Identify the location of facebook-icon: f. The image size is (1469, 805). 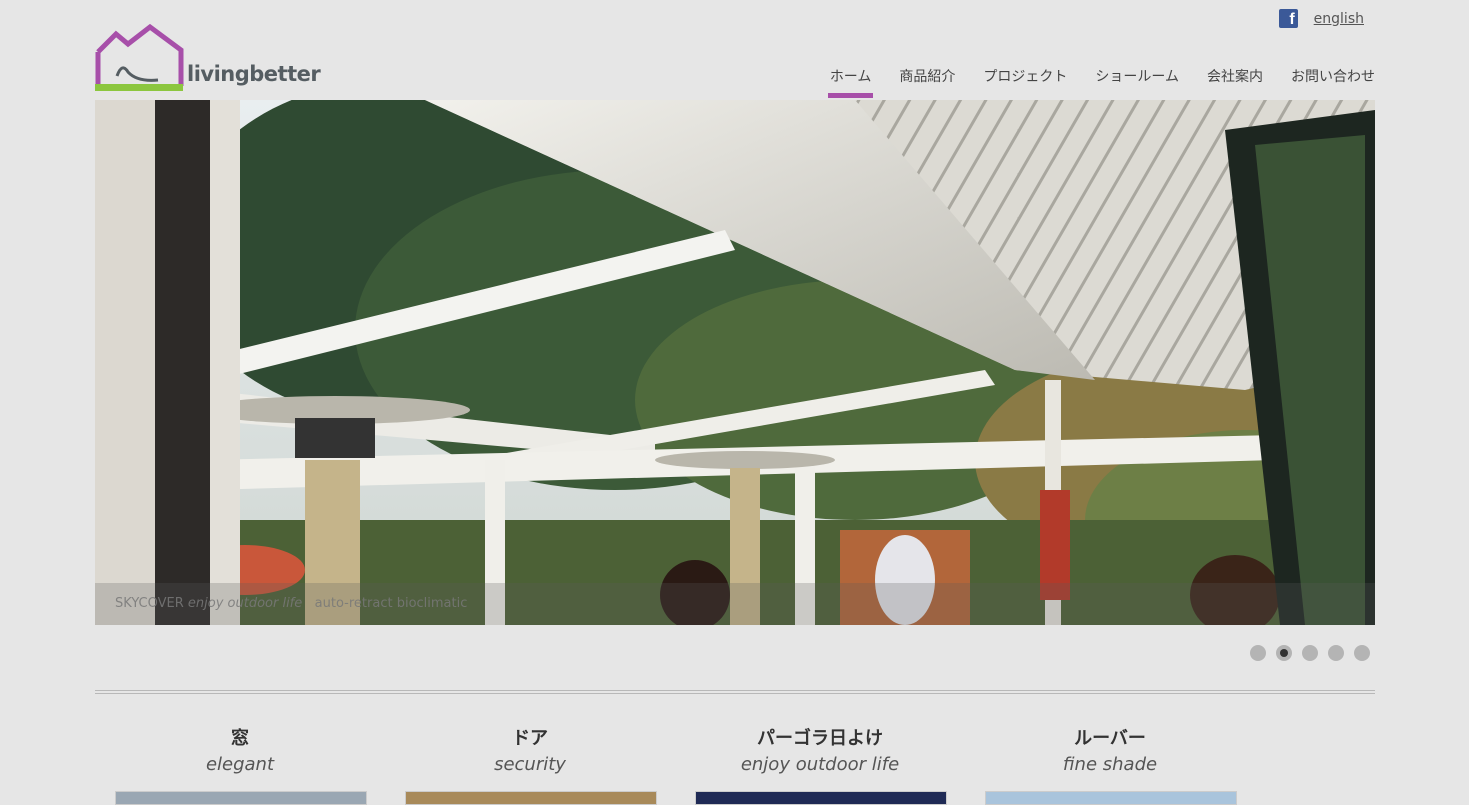
(1288, 18).